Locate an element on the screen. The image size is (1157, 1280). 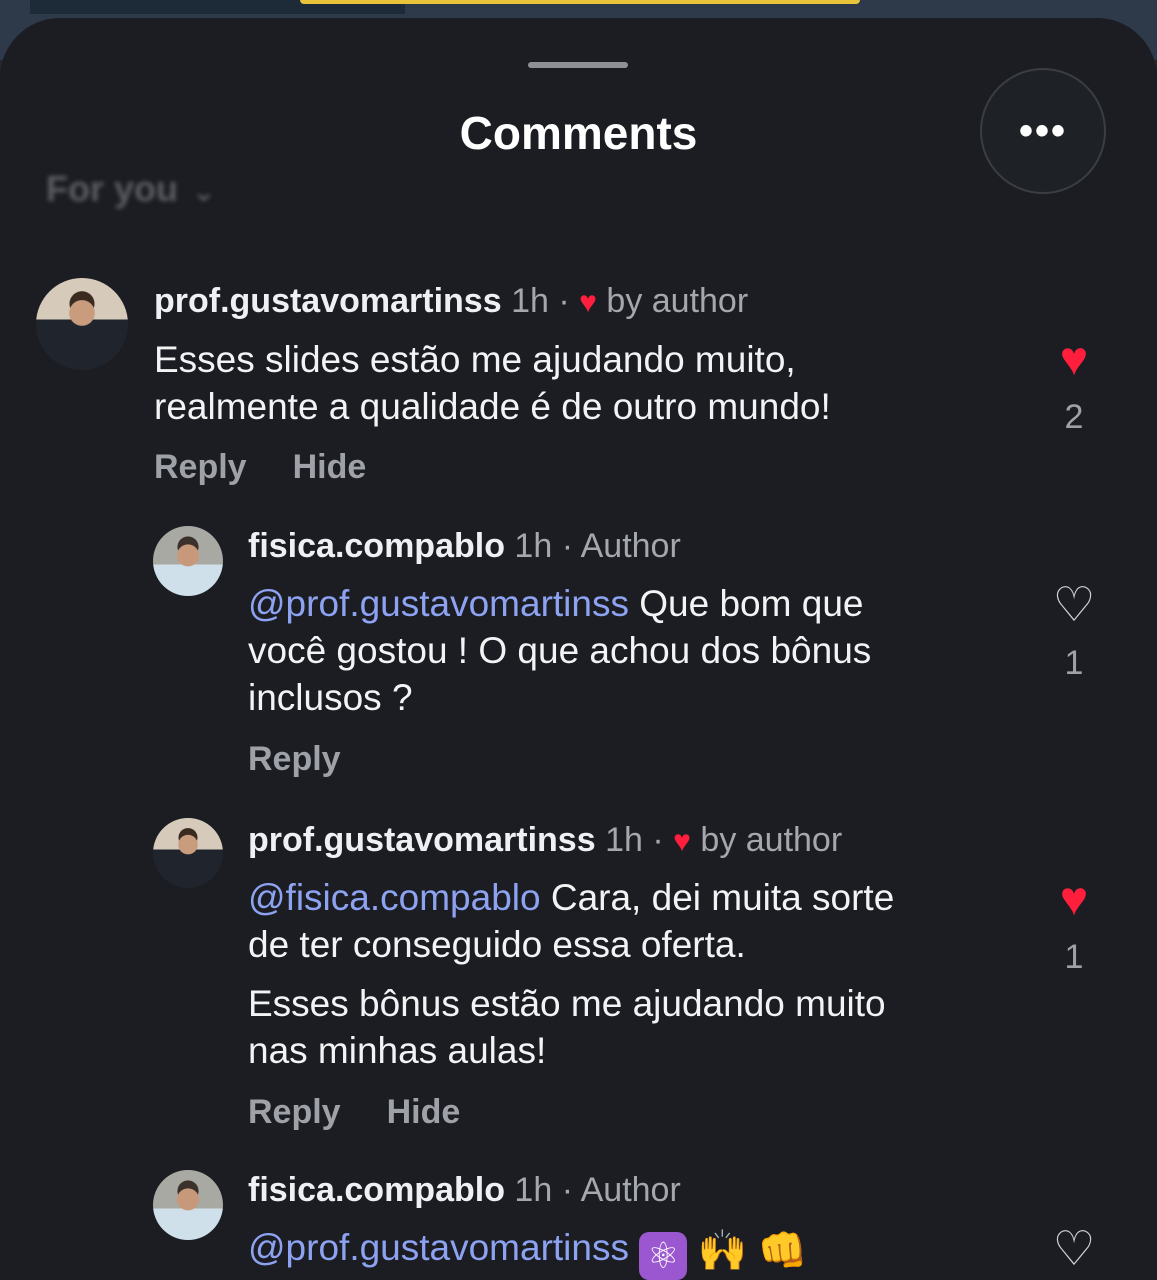
like-control: ♡ 1 is located at coordinates (1074, 631).